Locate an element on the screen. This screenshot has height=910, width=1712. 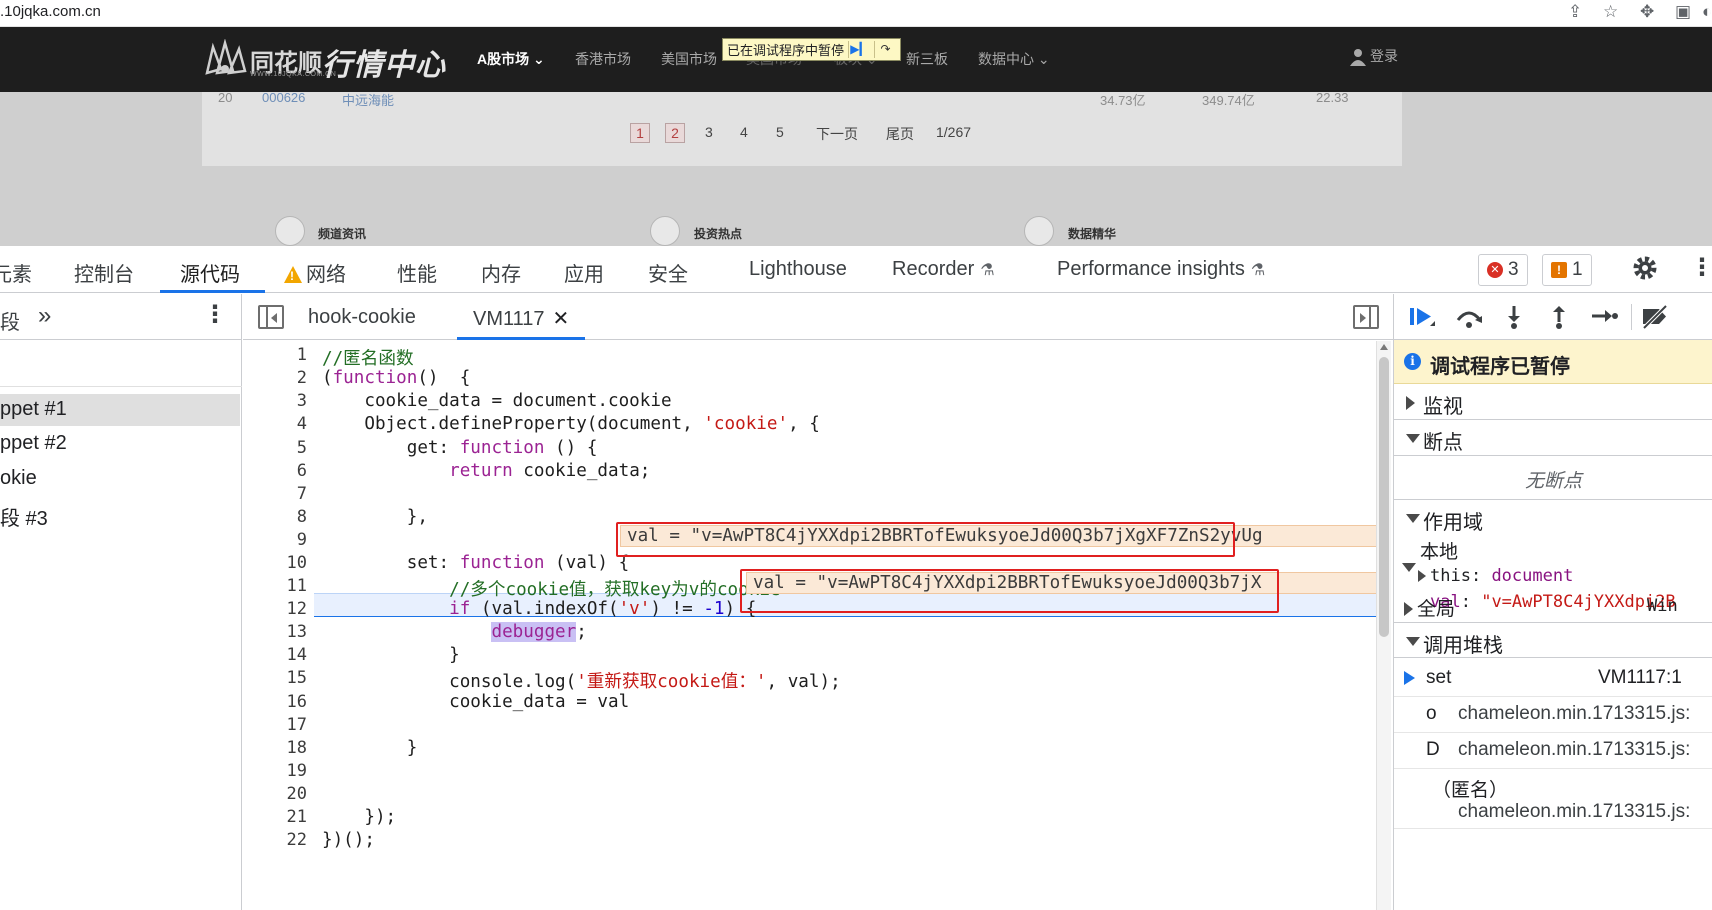
snippet-item: ppet #2 is located at coordinates (120, 444).